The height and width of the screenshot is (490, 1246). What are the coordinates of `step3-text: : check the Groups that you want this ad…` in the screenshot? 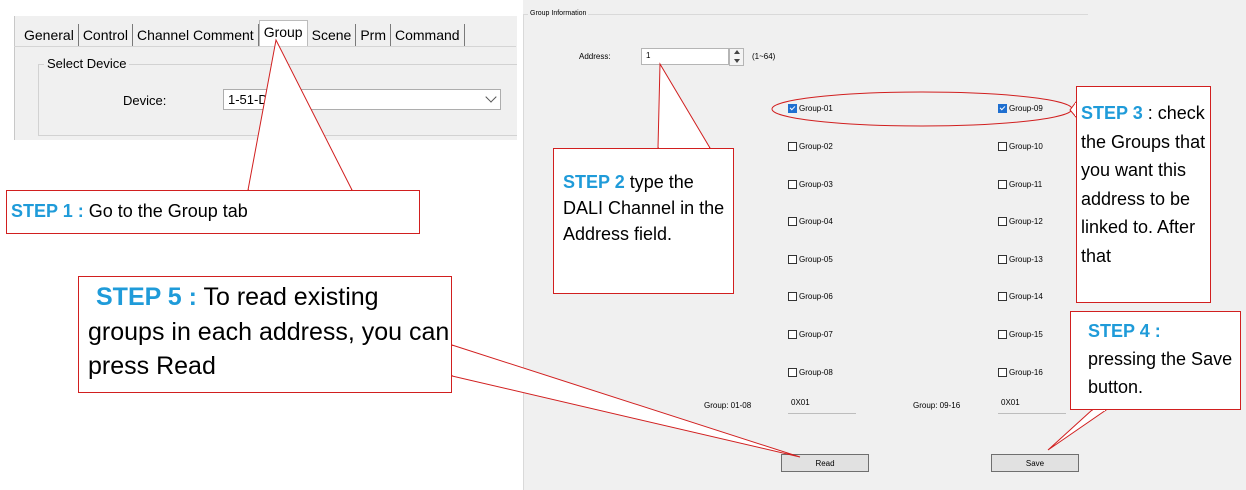 It's located at (1143, 184).